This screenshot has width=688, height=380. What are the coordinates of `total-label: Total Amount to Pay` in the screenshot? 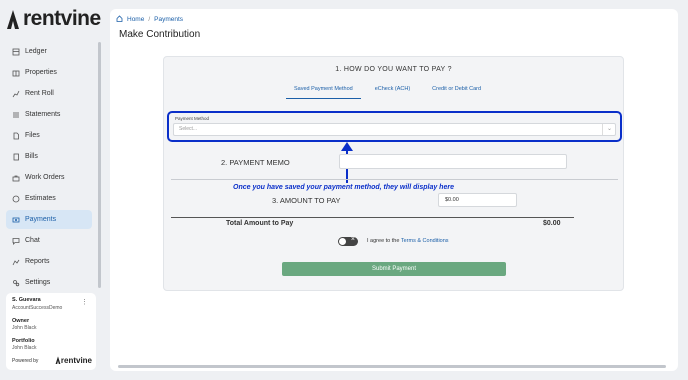 It's located at (260, 223).